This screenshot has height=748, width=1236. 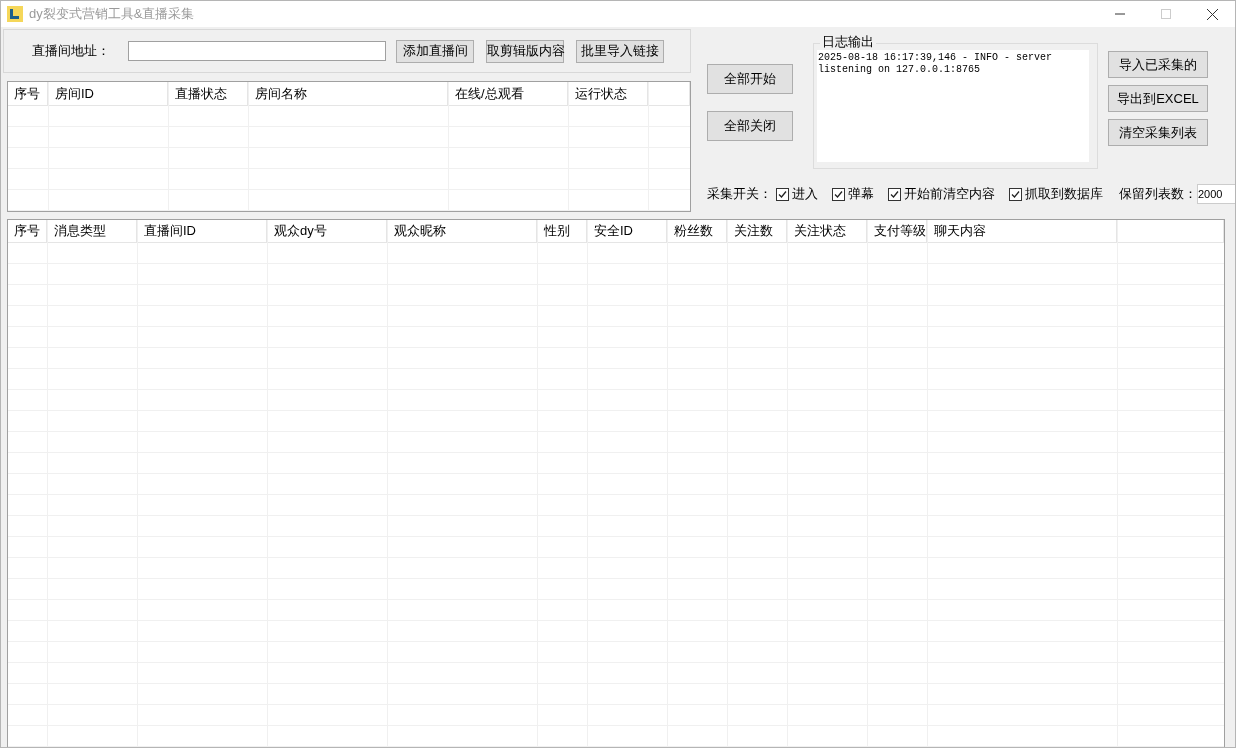 What do you see at coordinates (281, 93) in the screenshot?
I see `column-header: 房间名称` at bounding box center [281, 93].